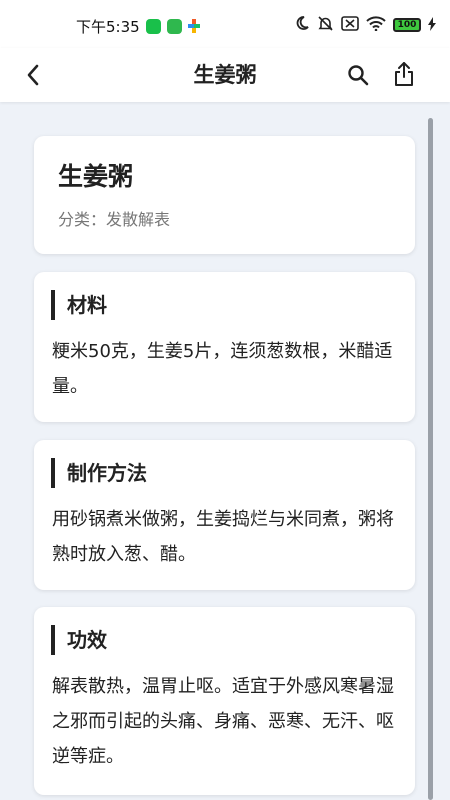 The height and width of the screenshot is (800, 450). What do you see at coordinates (99, 473) in the screenshot?
I see `method-heading: 制作方法` at bounding box center [99, 473].